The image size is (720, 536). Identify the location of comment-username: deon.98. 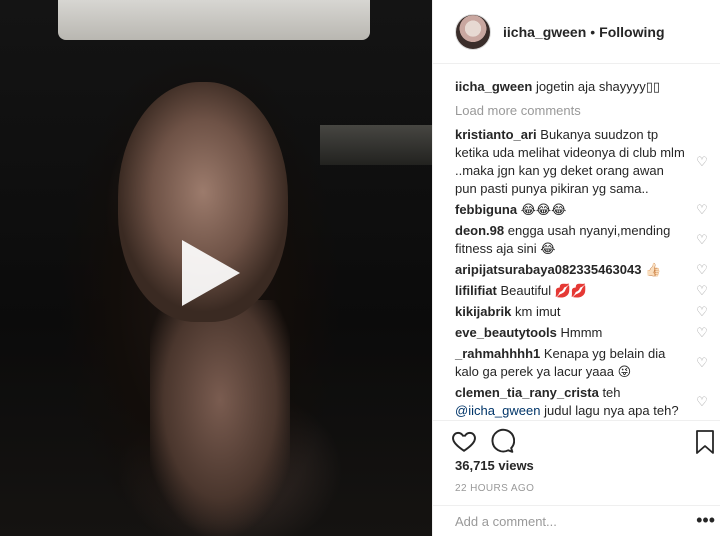
(479, 230).